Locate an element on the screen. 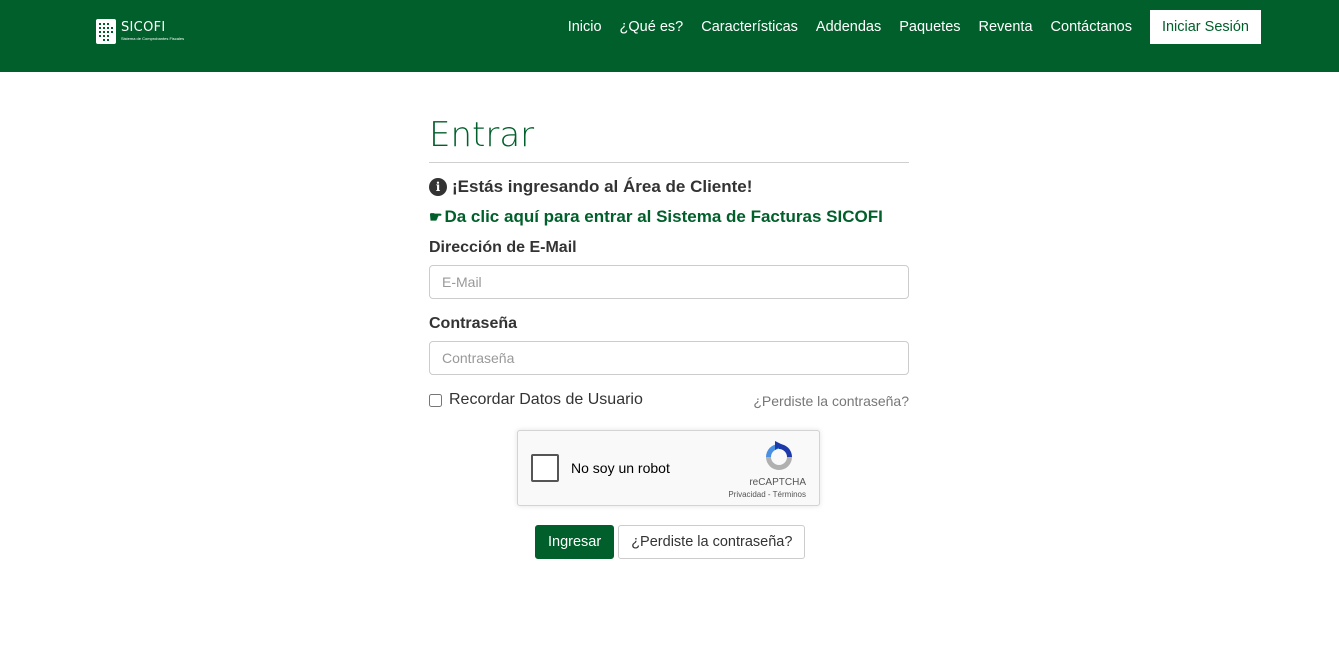  client-area-notice: i ¡Estás ingresando al Área de Cliente! is located at coordinates (669, 187).